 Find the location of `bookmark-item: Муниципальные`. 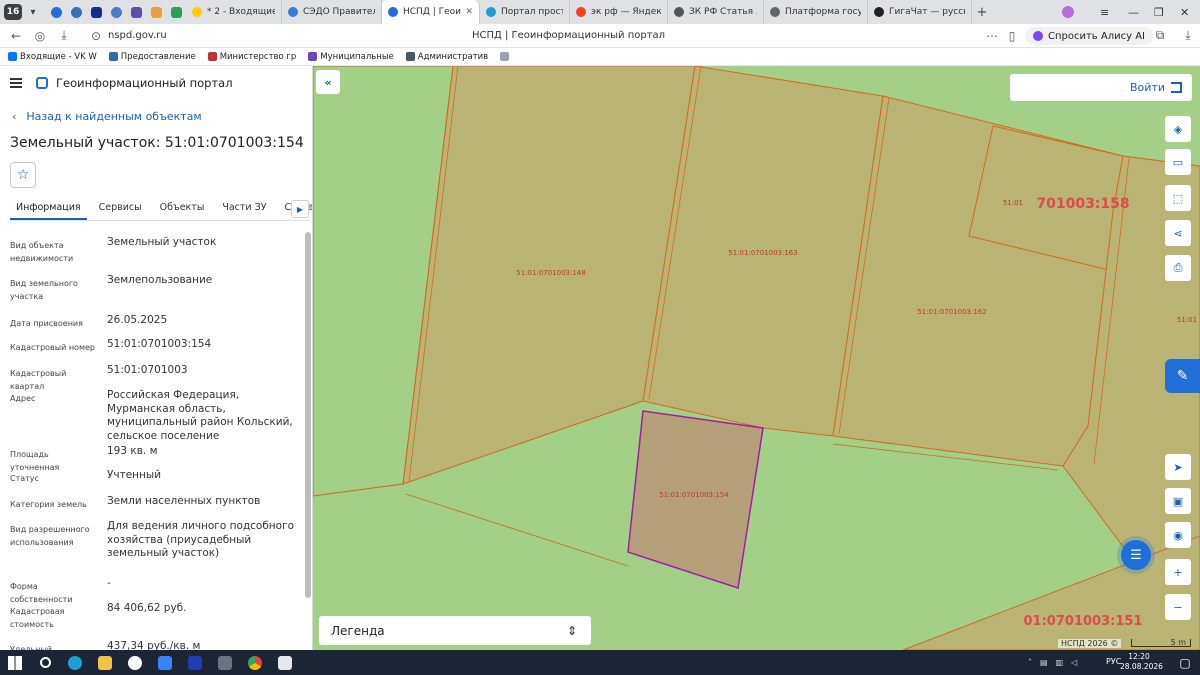

bookmark-item: Муниципальные is located at coordinates (351, 57).